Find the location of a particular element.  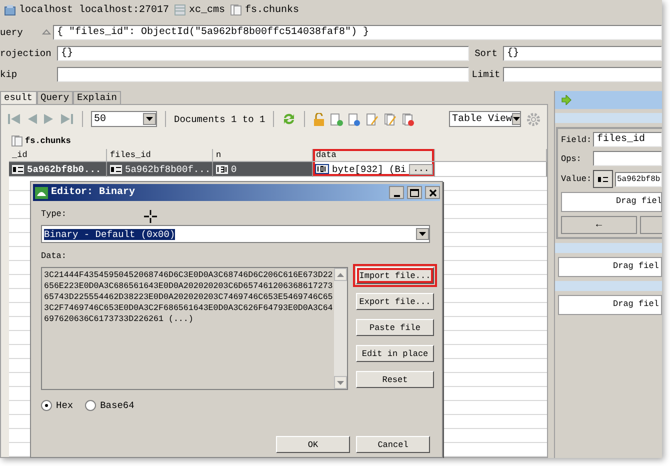

type-label: Type: is located at coordinates (54, 214).